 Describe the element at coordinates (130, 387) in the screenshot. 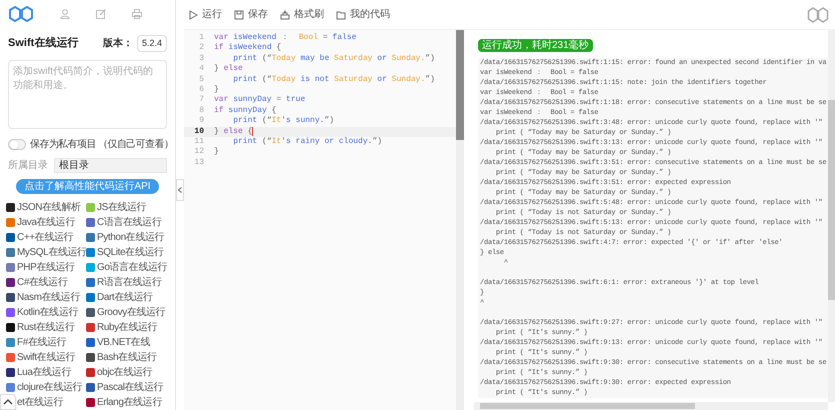

I see `language-link: Pascal在线运行` at that location.